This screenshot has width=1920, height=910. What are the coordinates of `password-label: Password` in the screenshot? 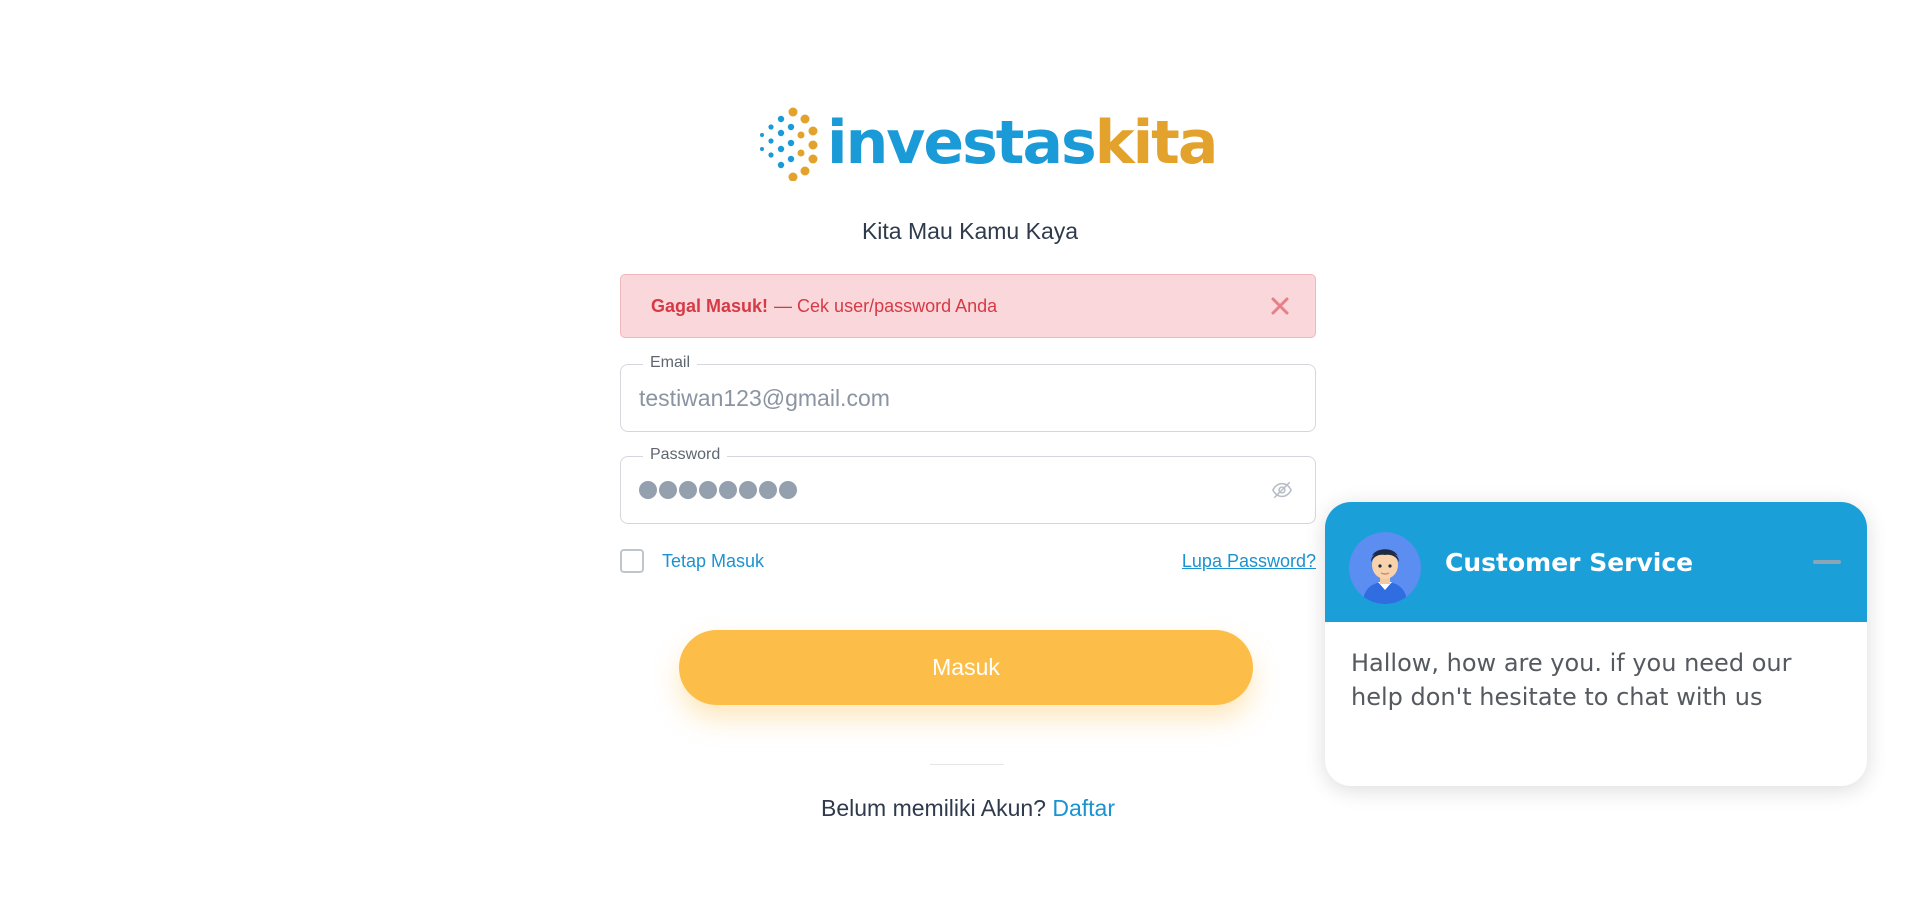 It's located at (685, 455).